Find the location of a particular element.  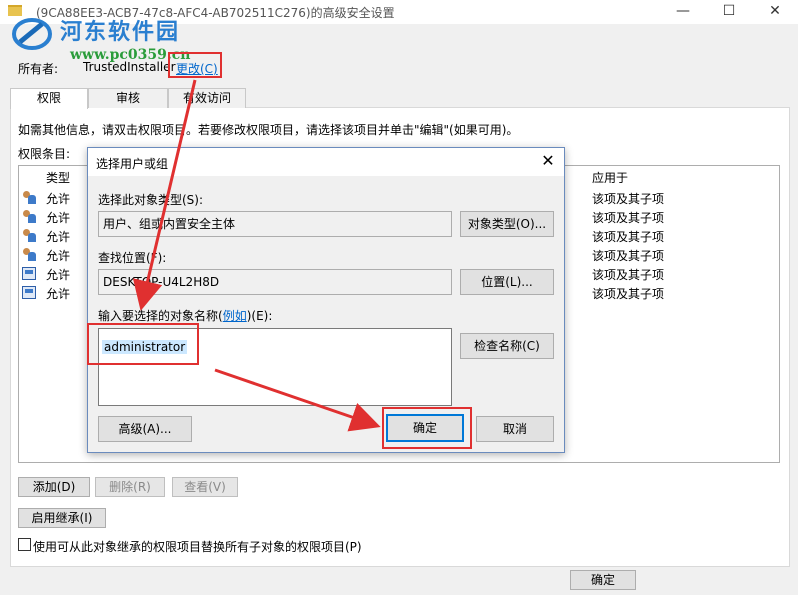

dialog-cancel-button: 取消 is located at coordinates (515, 429).